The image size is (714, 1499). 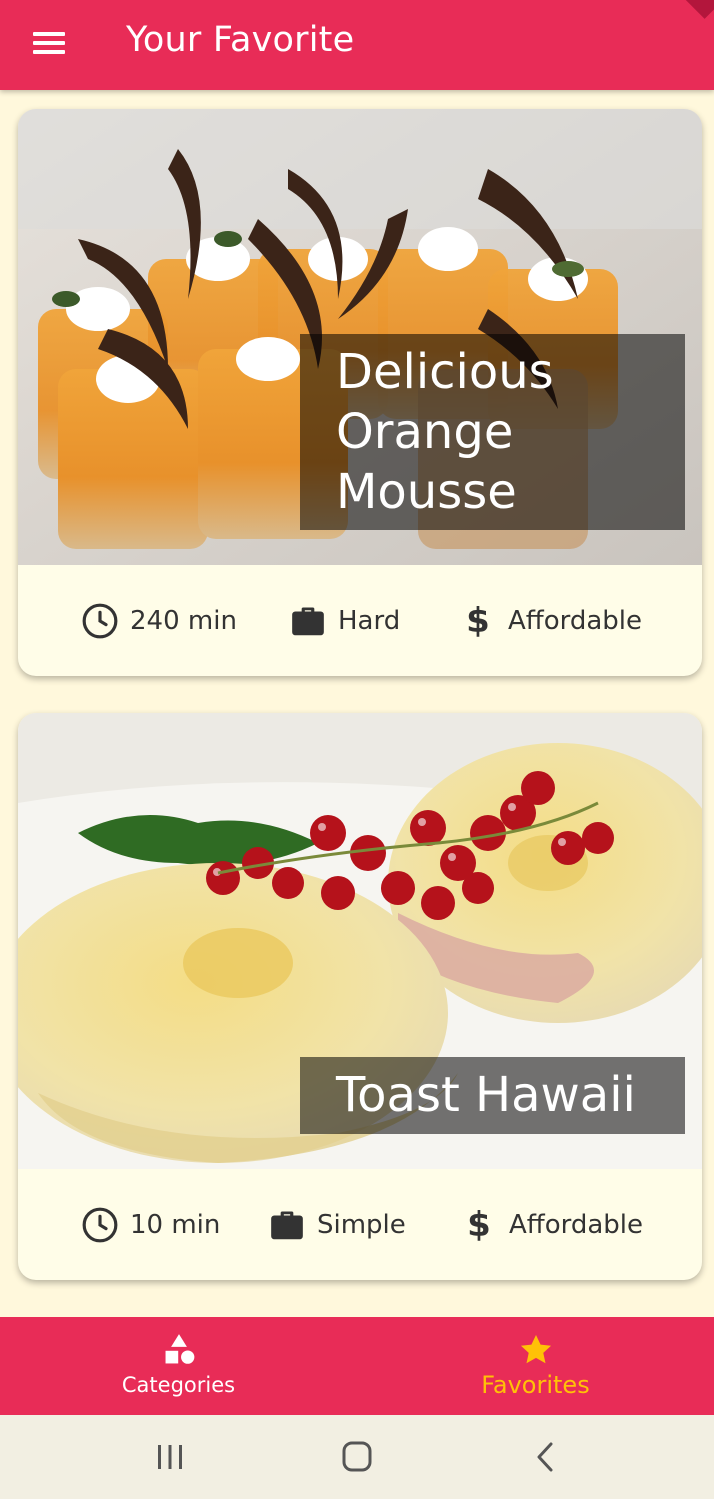 What do you see at coordinates (535, 1385) in the screenshot?
I see `nav-label-favorites: Favorites` at bounding box center [535, 1385].